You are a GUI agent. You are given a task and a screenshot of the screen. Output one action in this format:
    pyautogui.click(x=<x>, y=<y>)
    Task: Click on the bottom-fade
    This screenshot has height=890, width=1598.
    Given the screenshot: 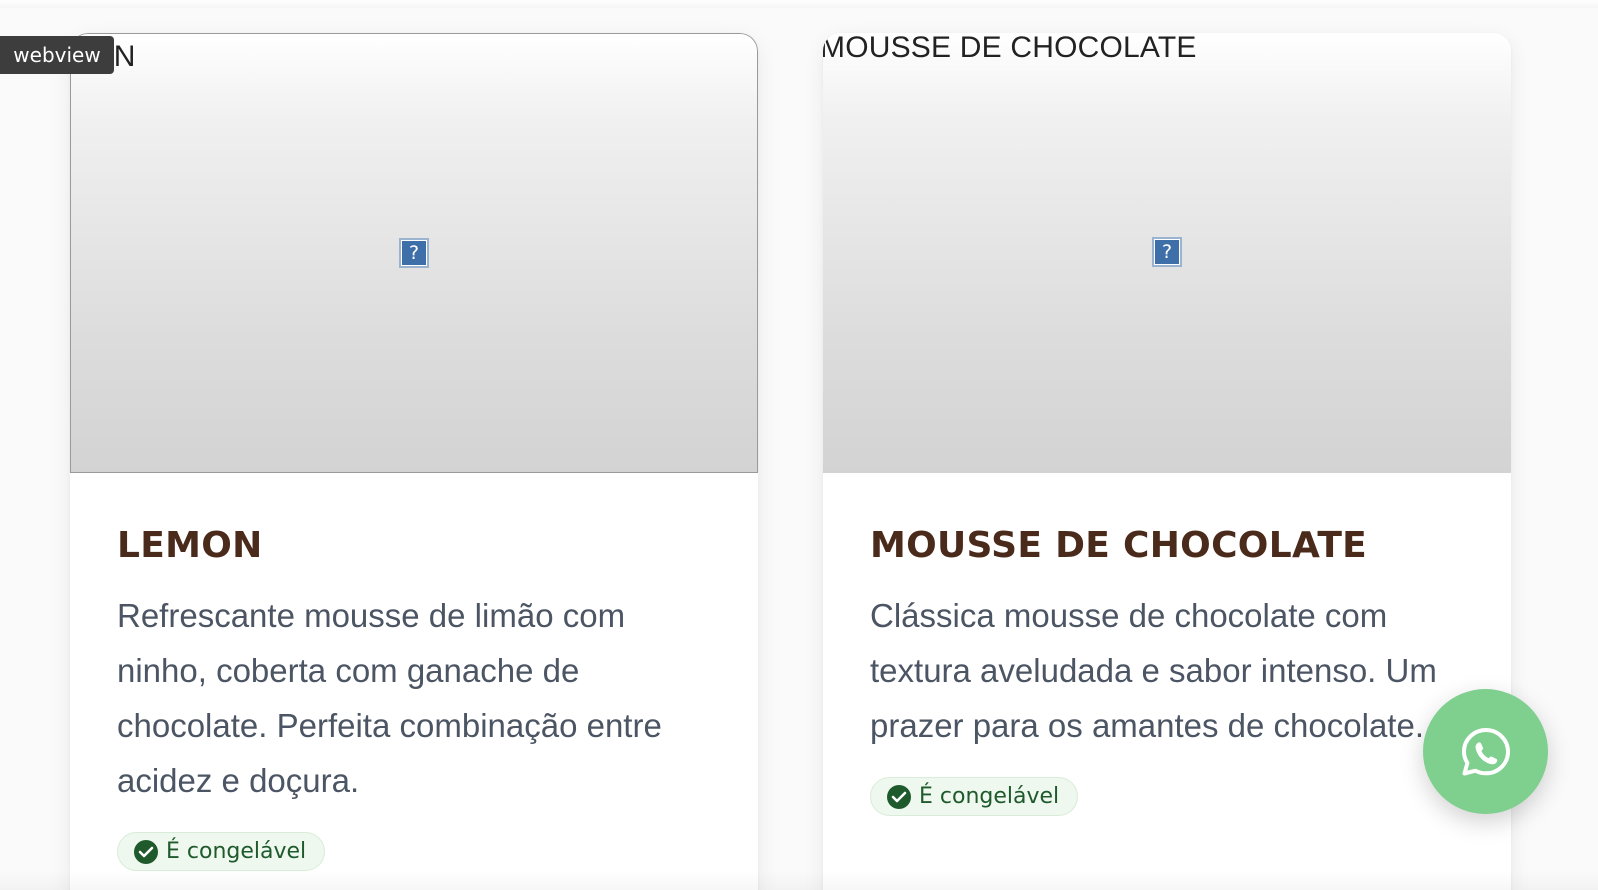 What is the action you would take?
    pyautogui.click(x=799, y=880)
    